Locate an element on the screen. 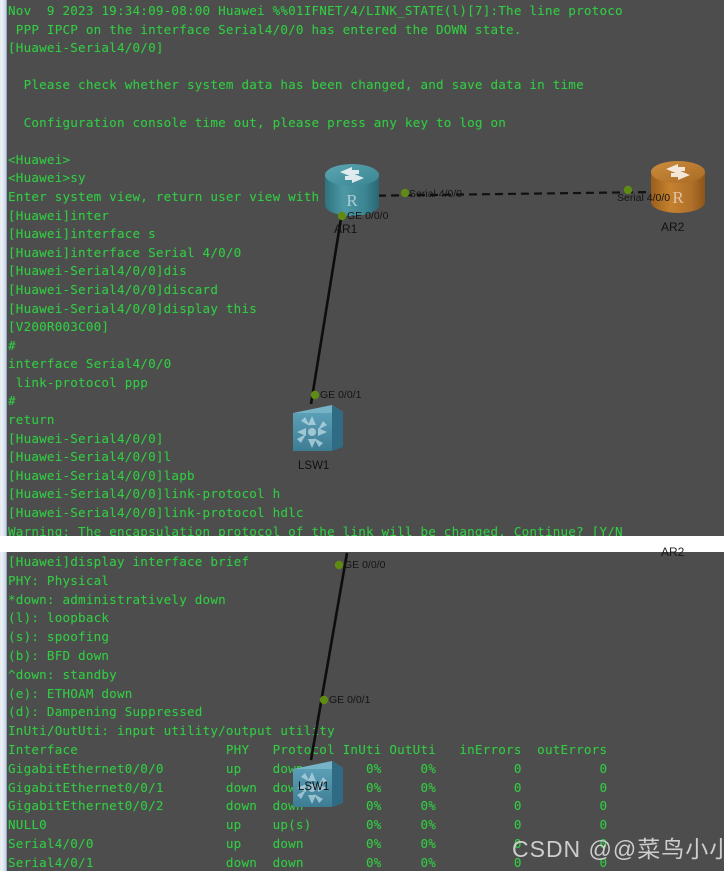 The height and width of the screenshot is (871, 724). scrollbar-bottom-console is located at coordinates (3, 711).